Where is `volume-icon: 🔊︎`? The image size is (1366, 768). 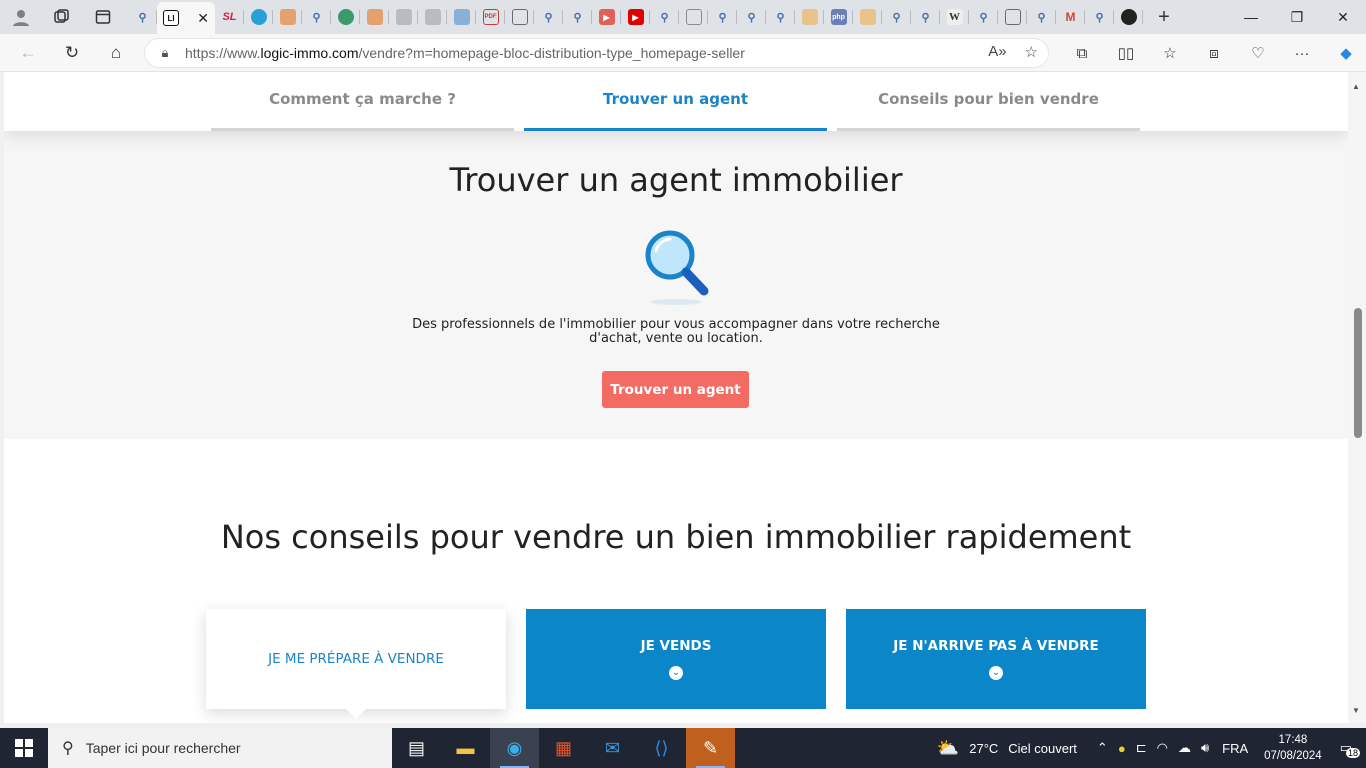 volume-icon: 🔊︎ is located at coordinates (1205, 748).